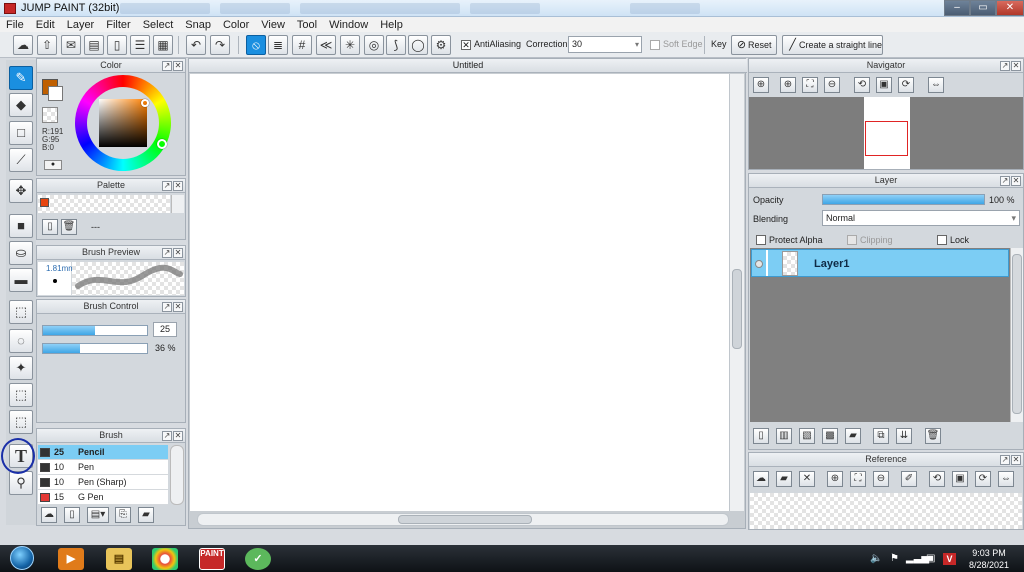  I want to click on select-pen-tool-icon: ⬚, so click(21, 395).